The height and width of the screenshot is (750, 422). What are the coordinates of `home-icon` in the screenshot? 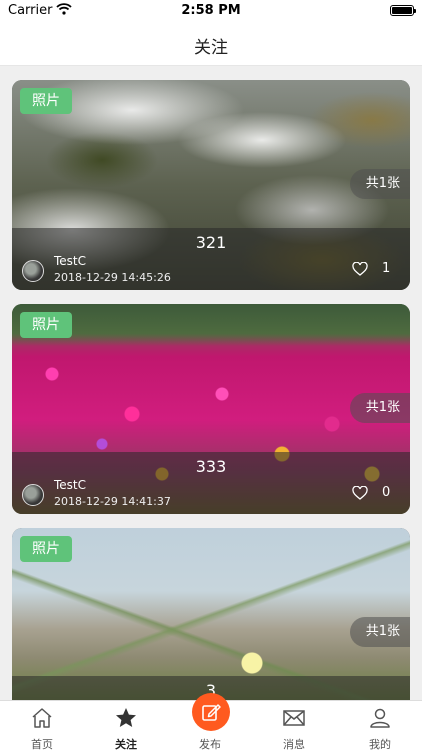 It's located at (42, 718).